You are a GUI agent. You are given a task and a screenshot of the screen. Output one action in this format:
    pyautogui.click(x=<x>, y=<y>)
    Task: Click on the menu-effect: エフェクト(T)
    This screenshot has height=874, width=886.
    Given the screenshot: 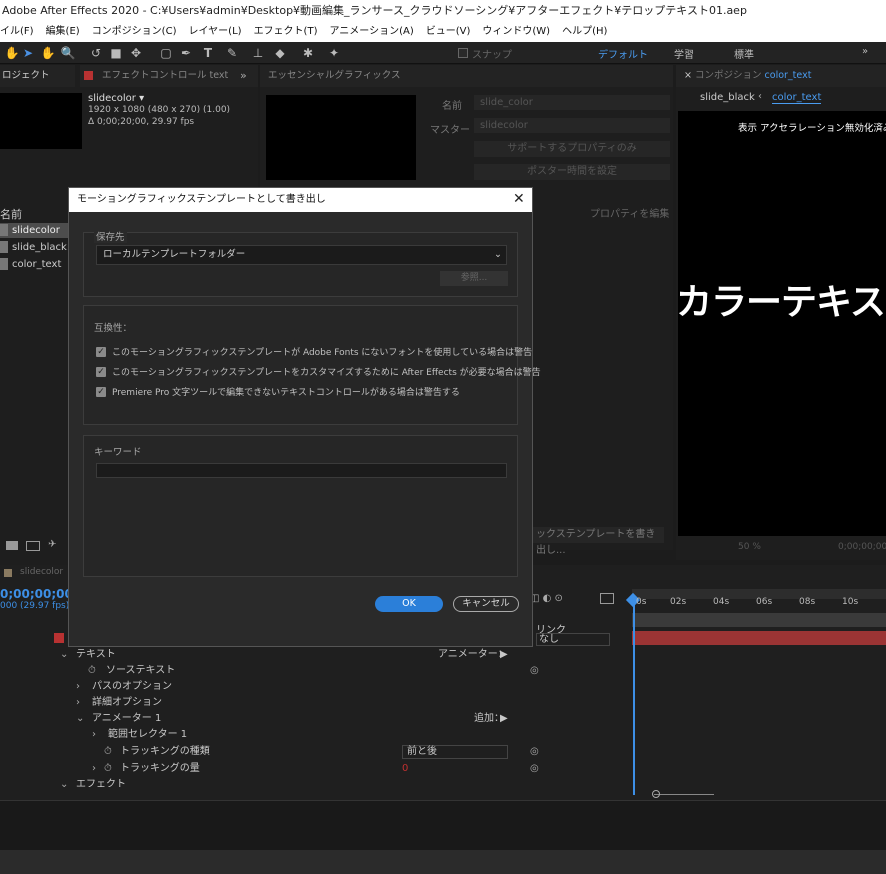 What is the action you would take?
    pyautogui.click(x=286, y=31)
    